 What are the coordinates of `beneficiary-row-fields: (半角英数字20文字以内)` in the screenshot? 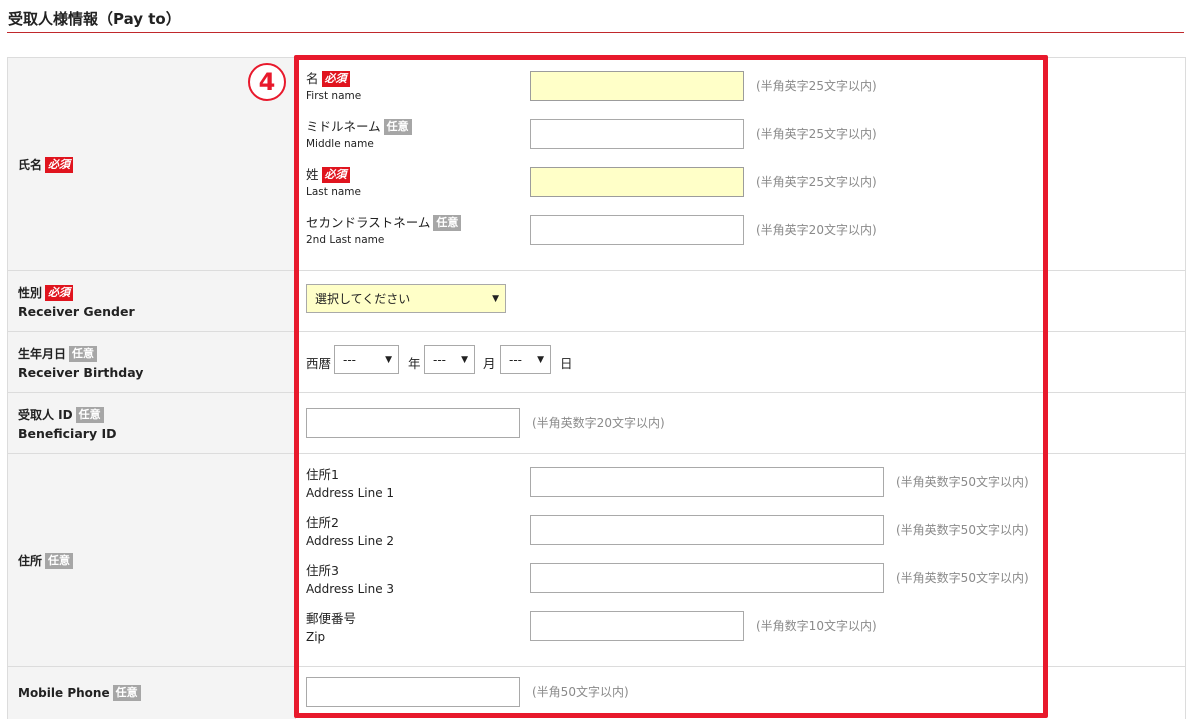 It's located at (740, 423).